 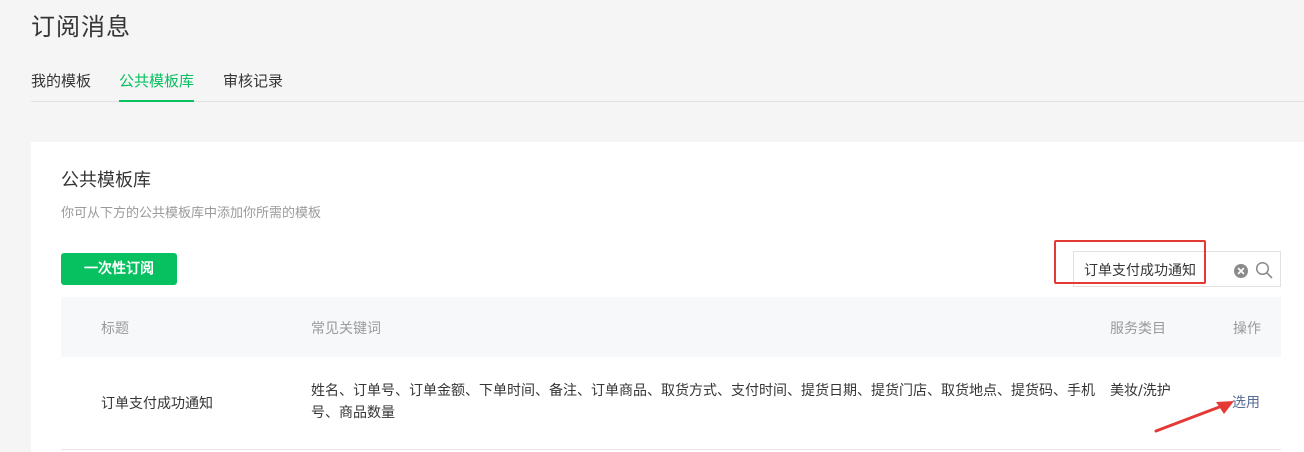 I want to click on annotation-highlight-box, so click(x=1130, y=262).